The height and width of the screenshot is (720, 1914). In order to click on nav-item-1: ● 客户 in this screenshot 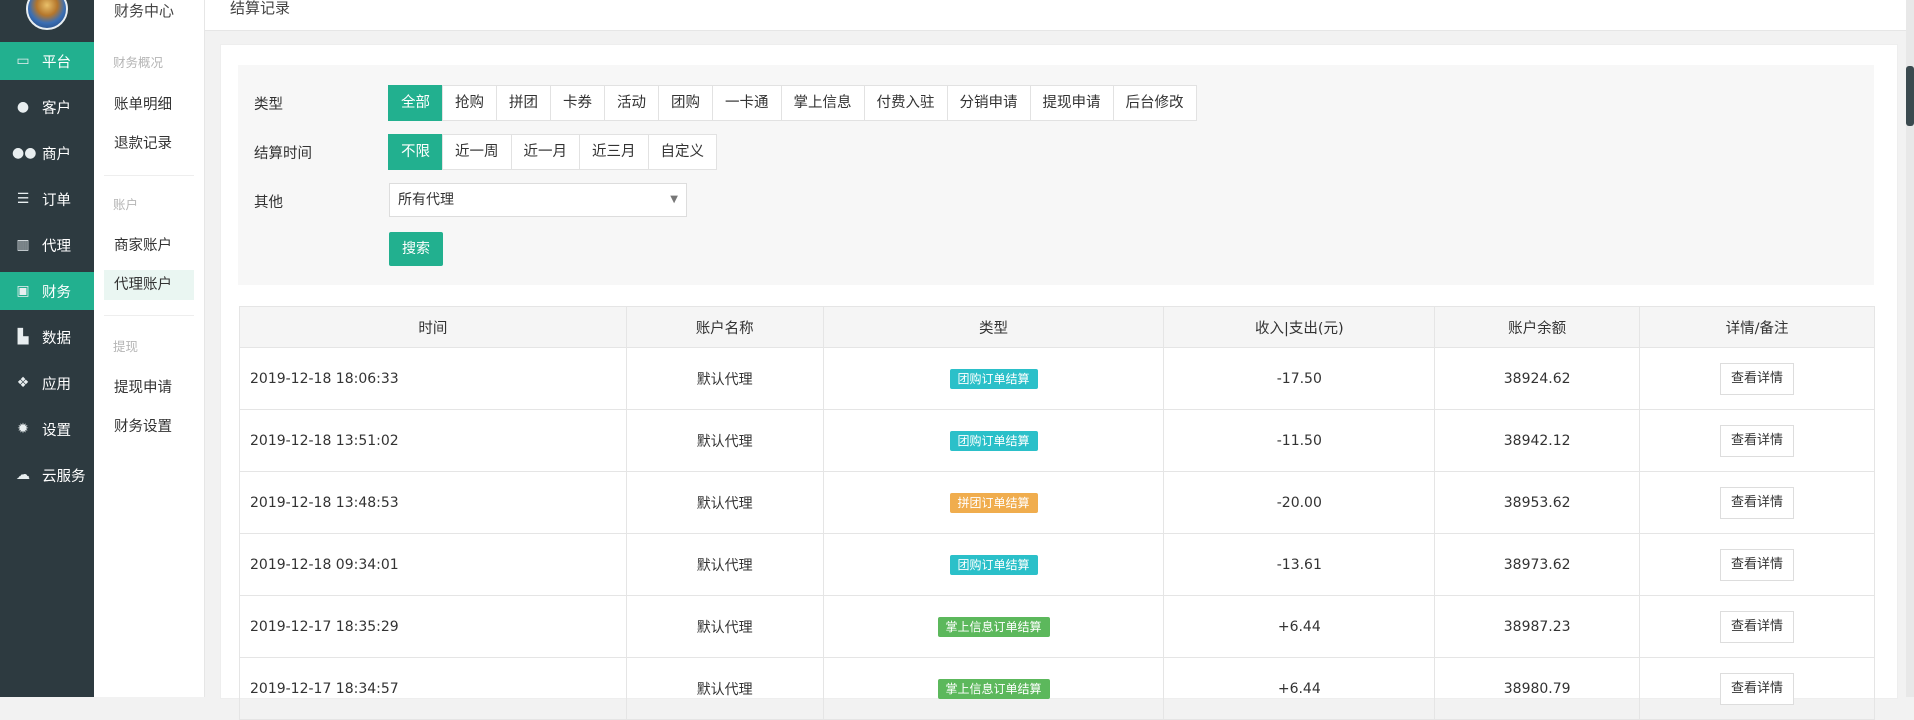, I will do `click(47, 107)`.